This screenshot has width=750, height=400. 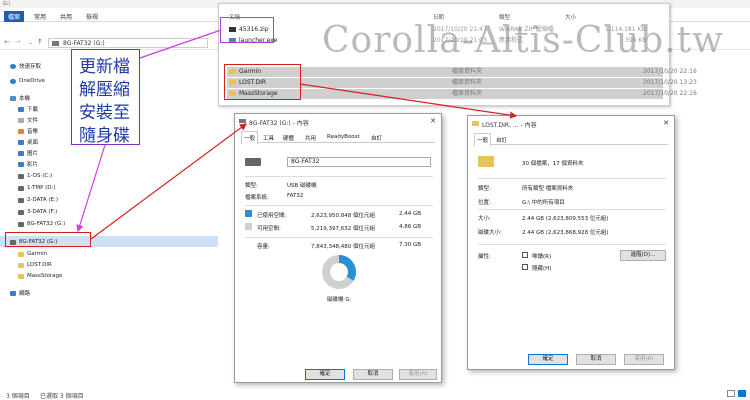 What do you see at coordinates (302, 186) in the screenshot?
I see `type-value: USB 磁碟機` at bounding box center [302, 186].